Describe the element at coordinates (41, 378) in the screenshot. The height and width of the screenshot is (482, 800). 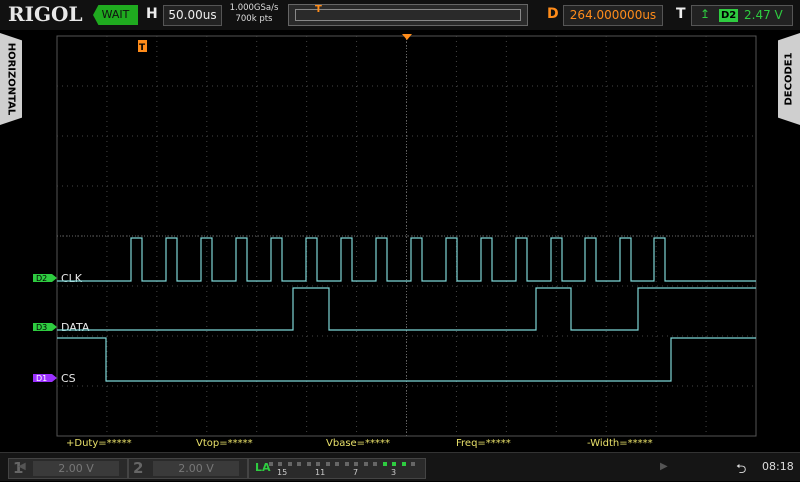
I see `cs-channel-tag: D1` at that location.